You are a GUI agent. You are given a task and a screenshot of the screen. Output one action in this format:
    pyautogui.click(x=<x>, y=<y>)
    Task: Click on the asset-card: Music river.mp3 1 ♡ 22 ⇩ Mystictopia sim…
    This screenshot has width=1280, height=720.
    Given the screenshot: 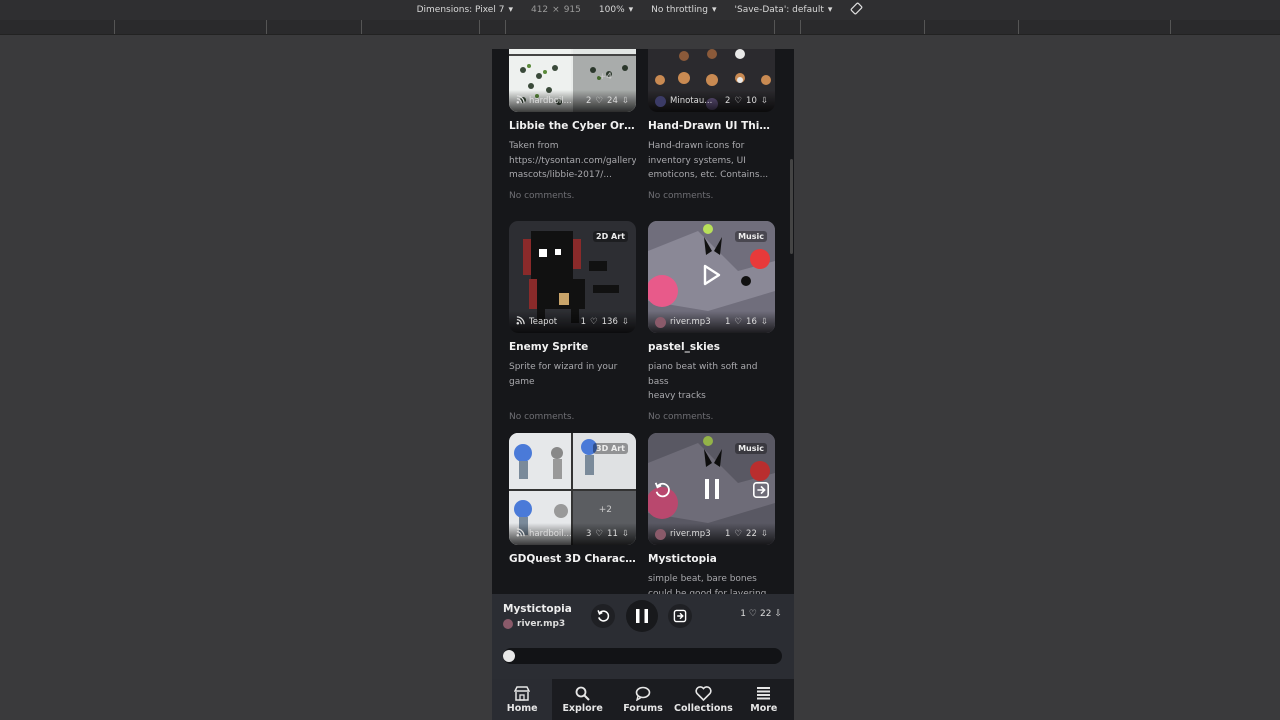 What is the action you would take?
    pyautogui.click(x=711, y=513)
    